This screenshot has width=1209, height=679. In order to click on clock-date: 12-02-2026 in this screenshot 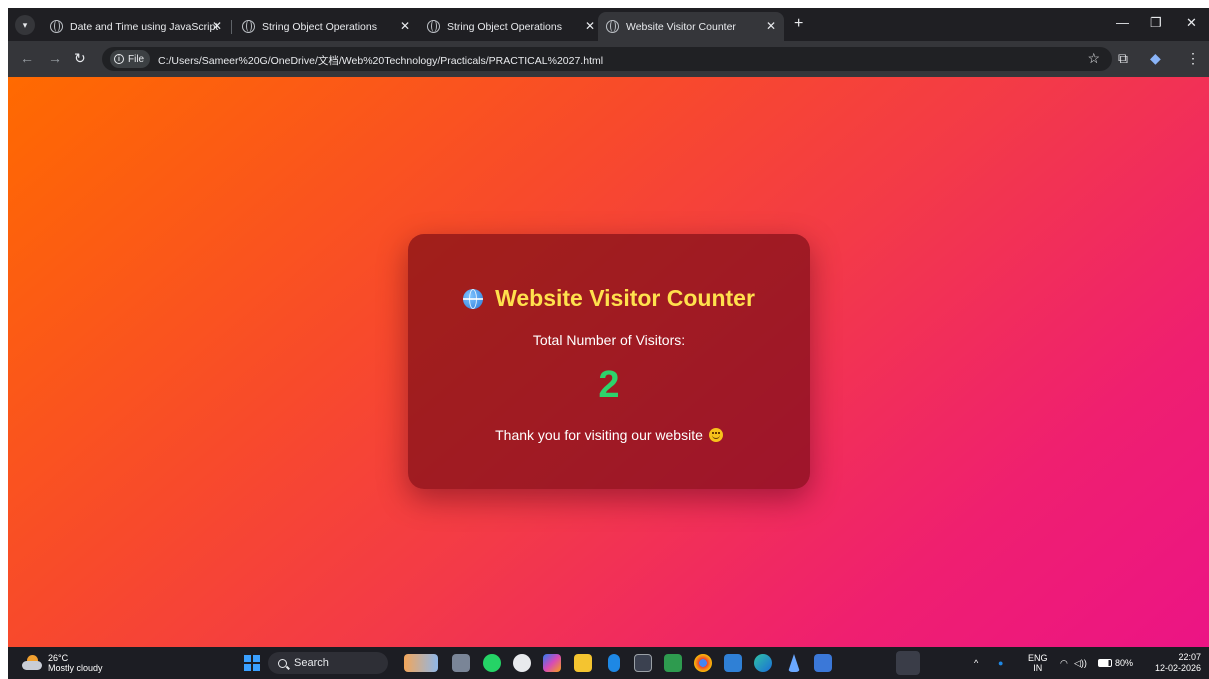, I will do `click(1177, 668)`.